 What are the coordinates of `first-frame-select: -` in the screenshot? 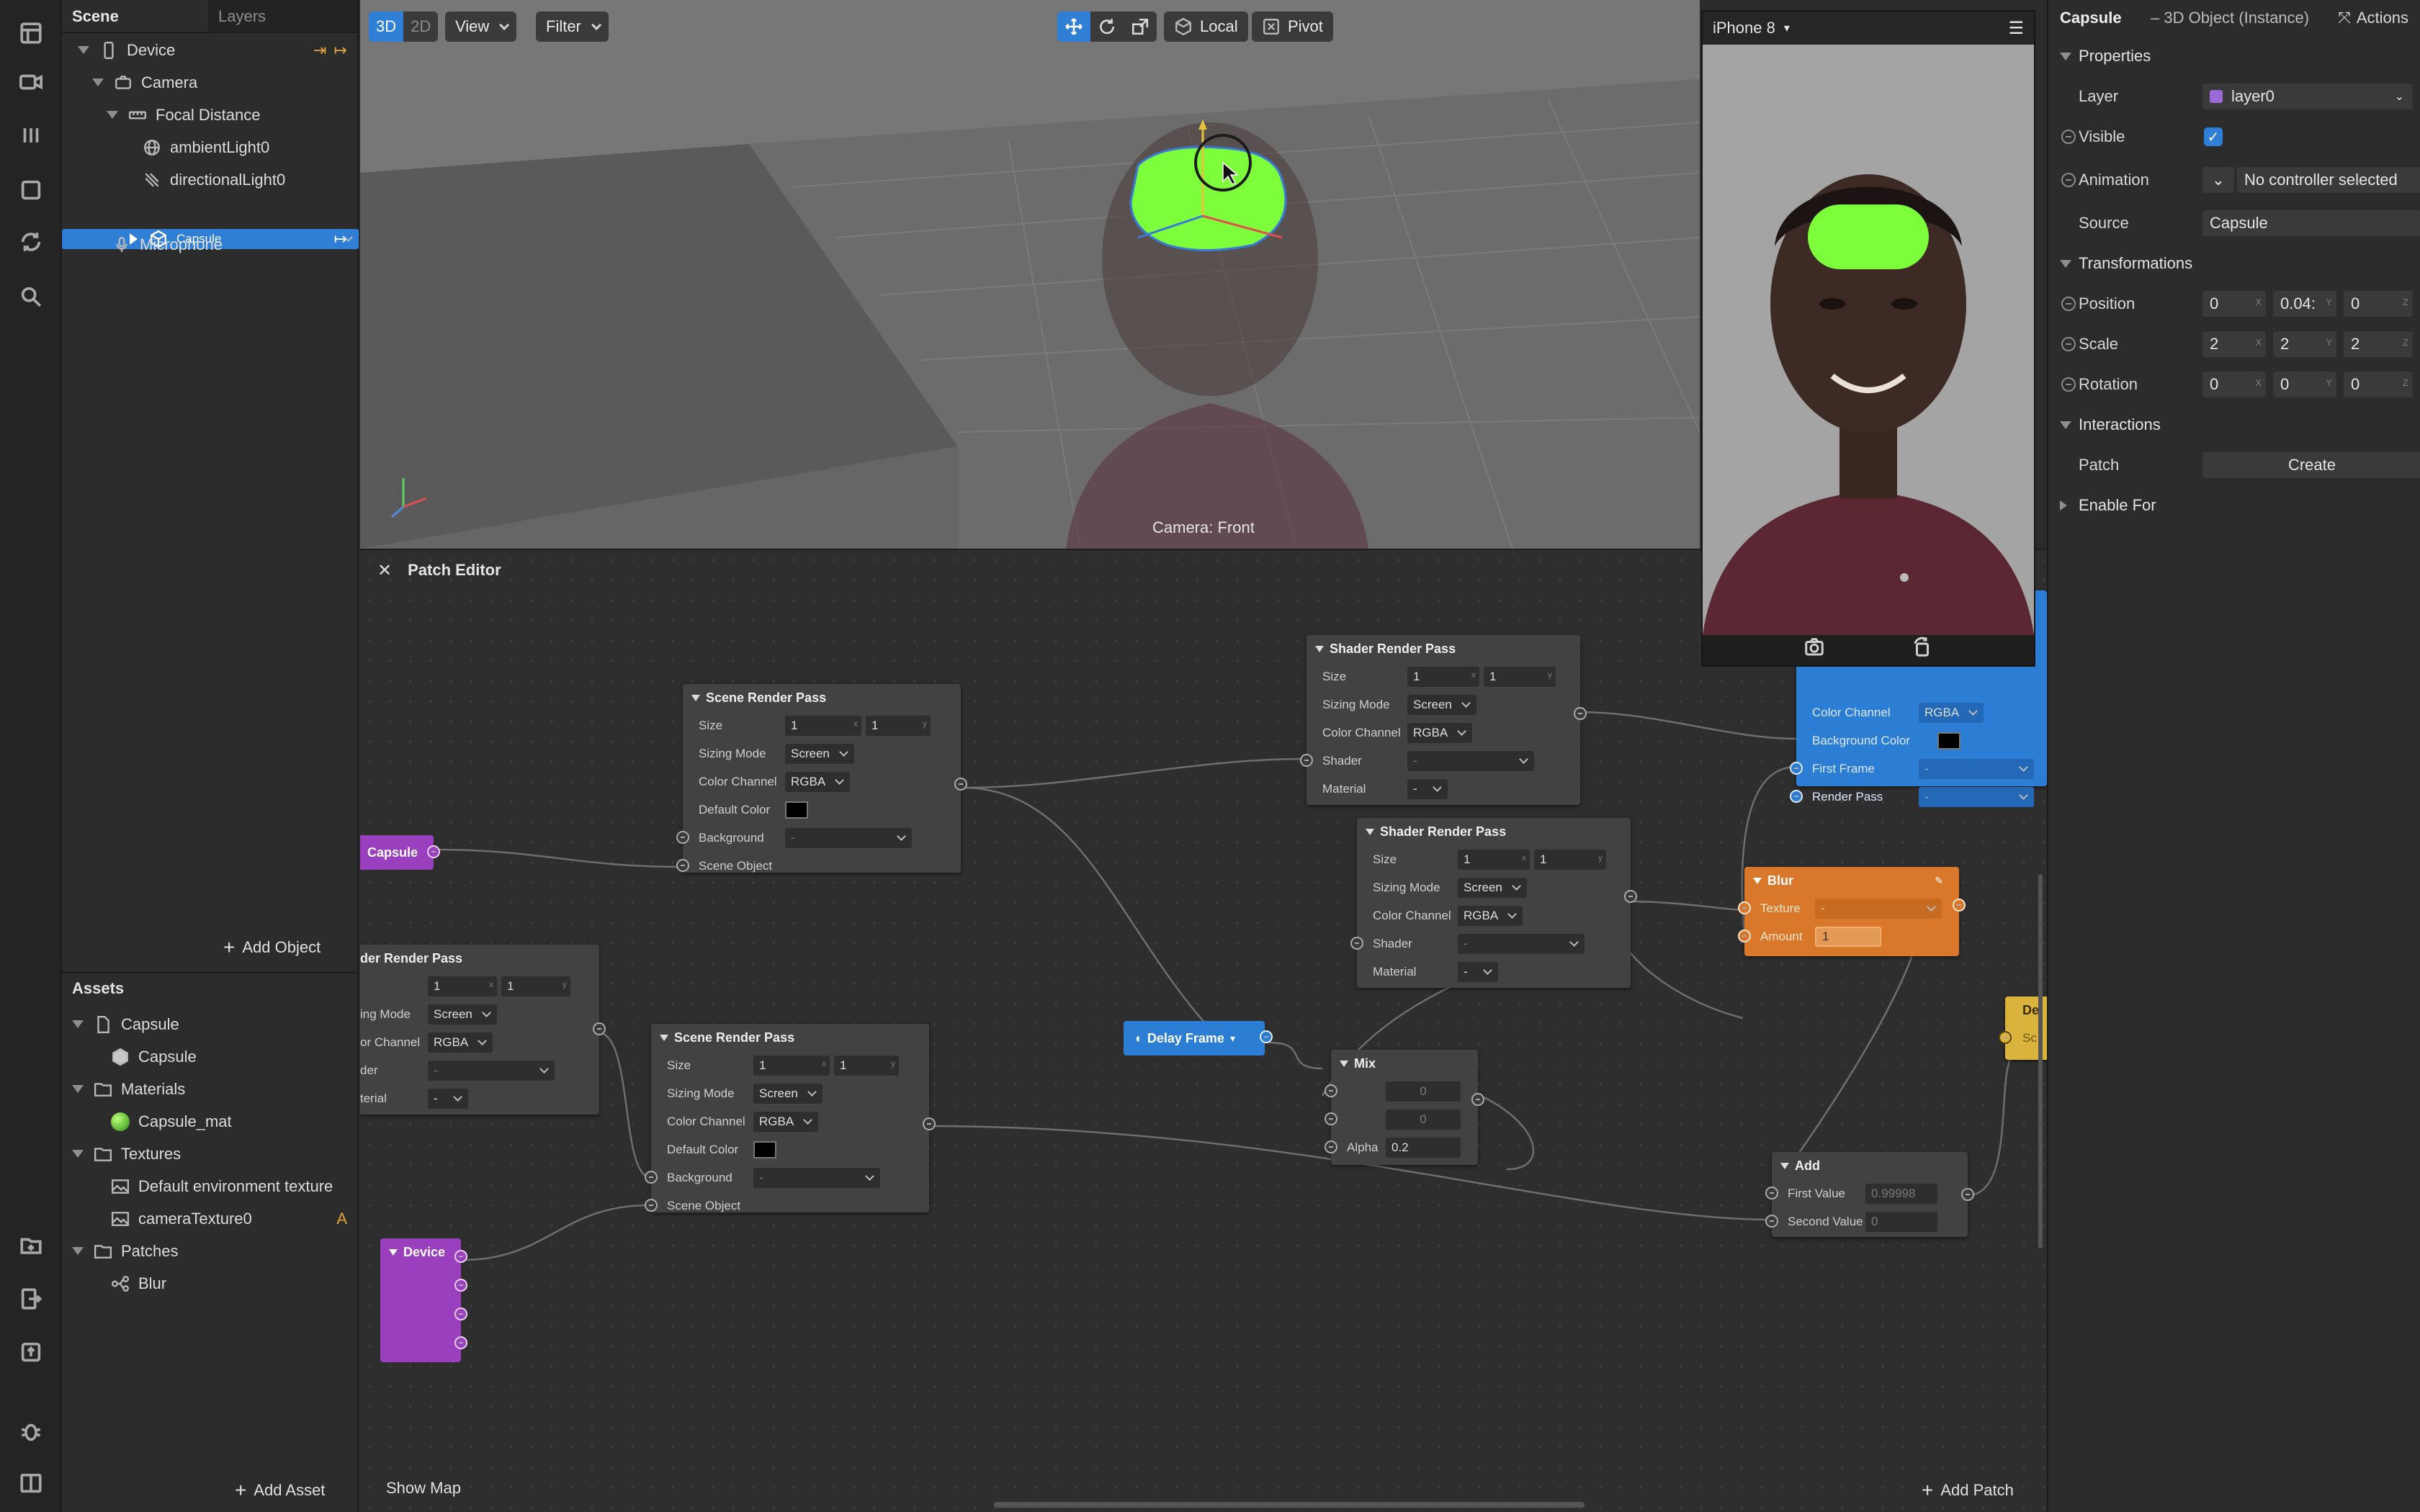 It's located at (1976, 768).